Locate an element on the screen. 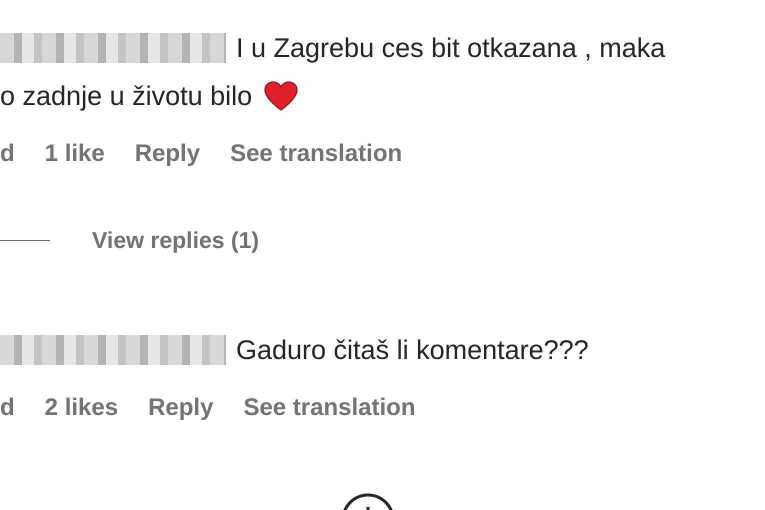  comment-text: I u Zagrebu ces bit otkazana , maka is located at coordinates (451, 48).